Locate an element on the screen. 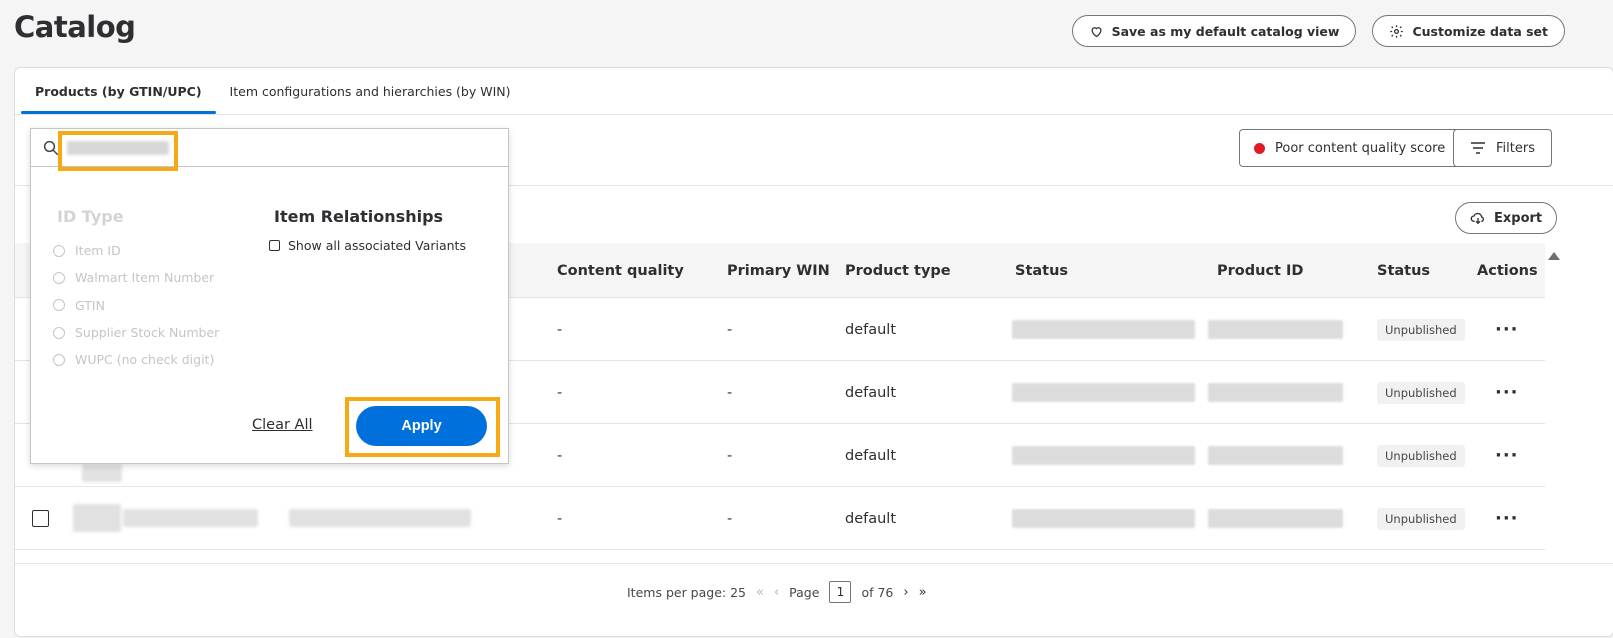  page-total: of 76 is located at coordinates (877, 592).